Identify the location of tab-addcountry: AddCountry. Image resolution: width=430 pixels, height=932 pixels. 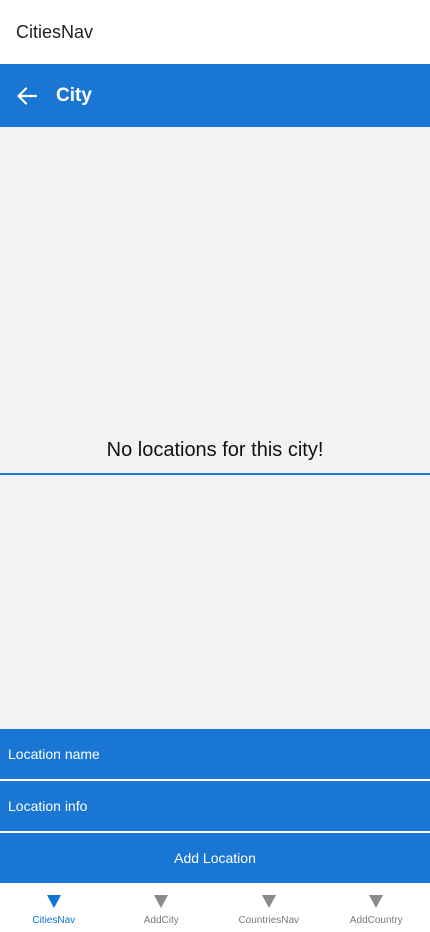
(376, 907).